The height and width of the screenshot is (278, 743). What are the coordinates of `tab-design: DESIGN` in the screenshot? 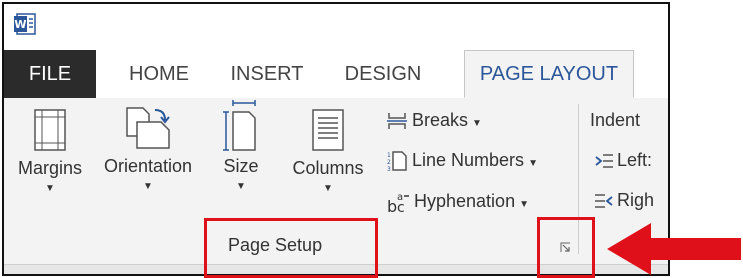 It's located at (383, 74).